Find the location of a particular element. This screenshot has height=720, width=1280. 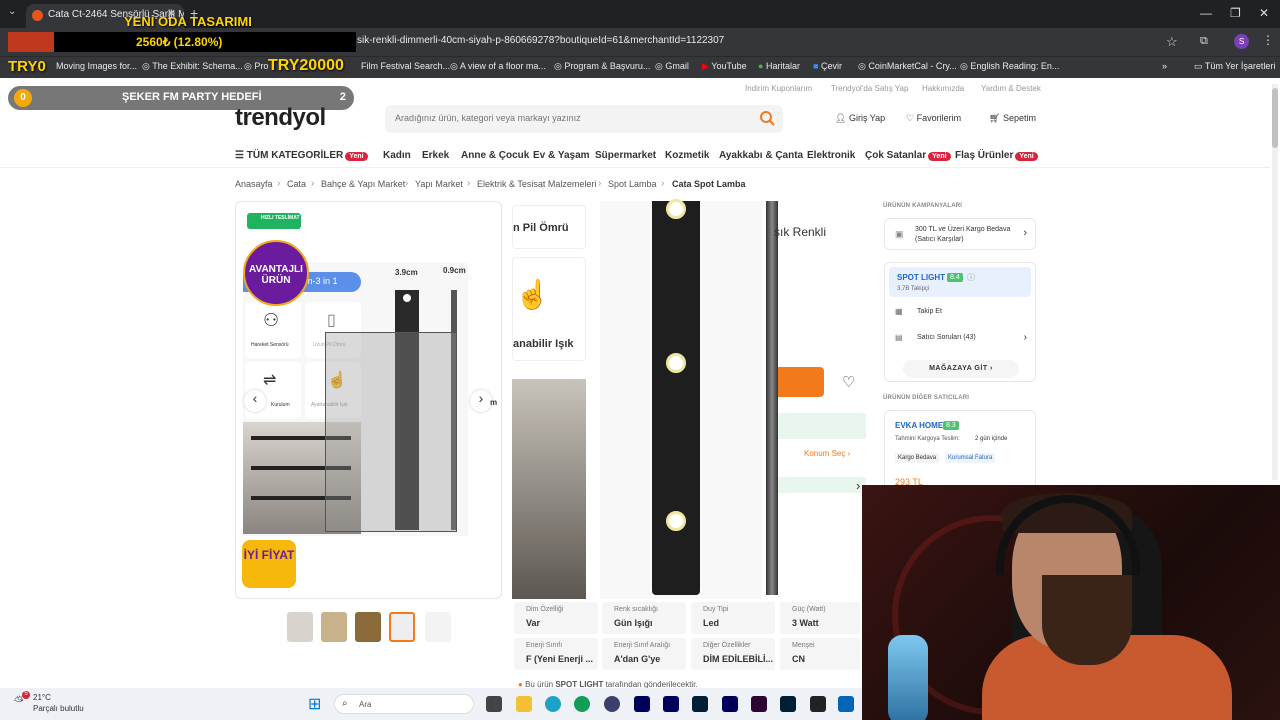

location-select: Konum Seç › is located at coordinates (827, 453).